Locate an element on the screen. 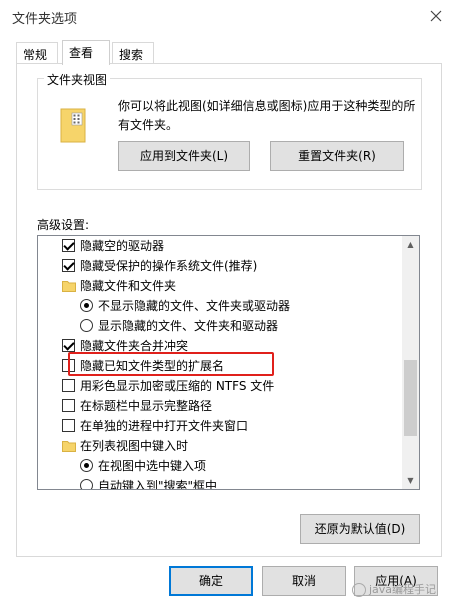 This screenshot has width=458, height=614. list-item: 自动键入到"搜索"框中 is located at coordinates (220, 483).